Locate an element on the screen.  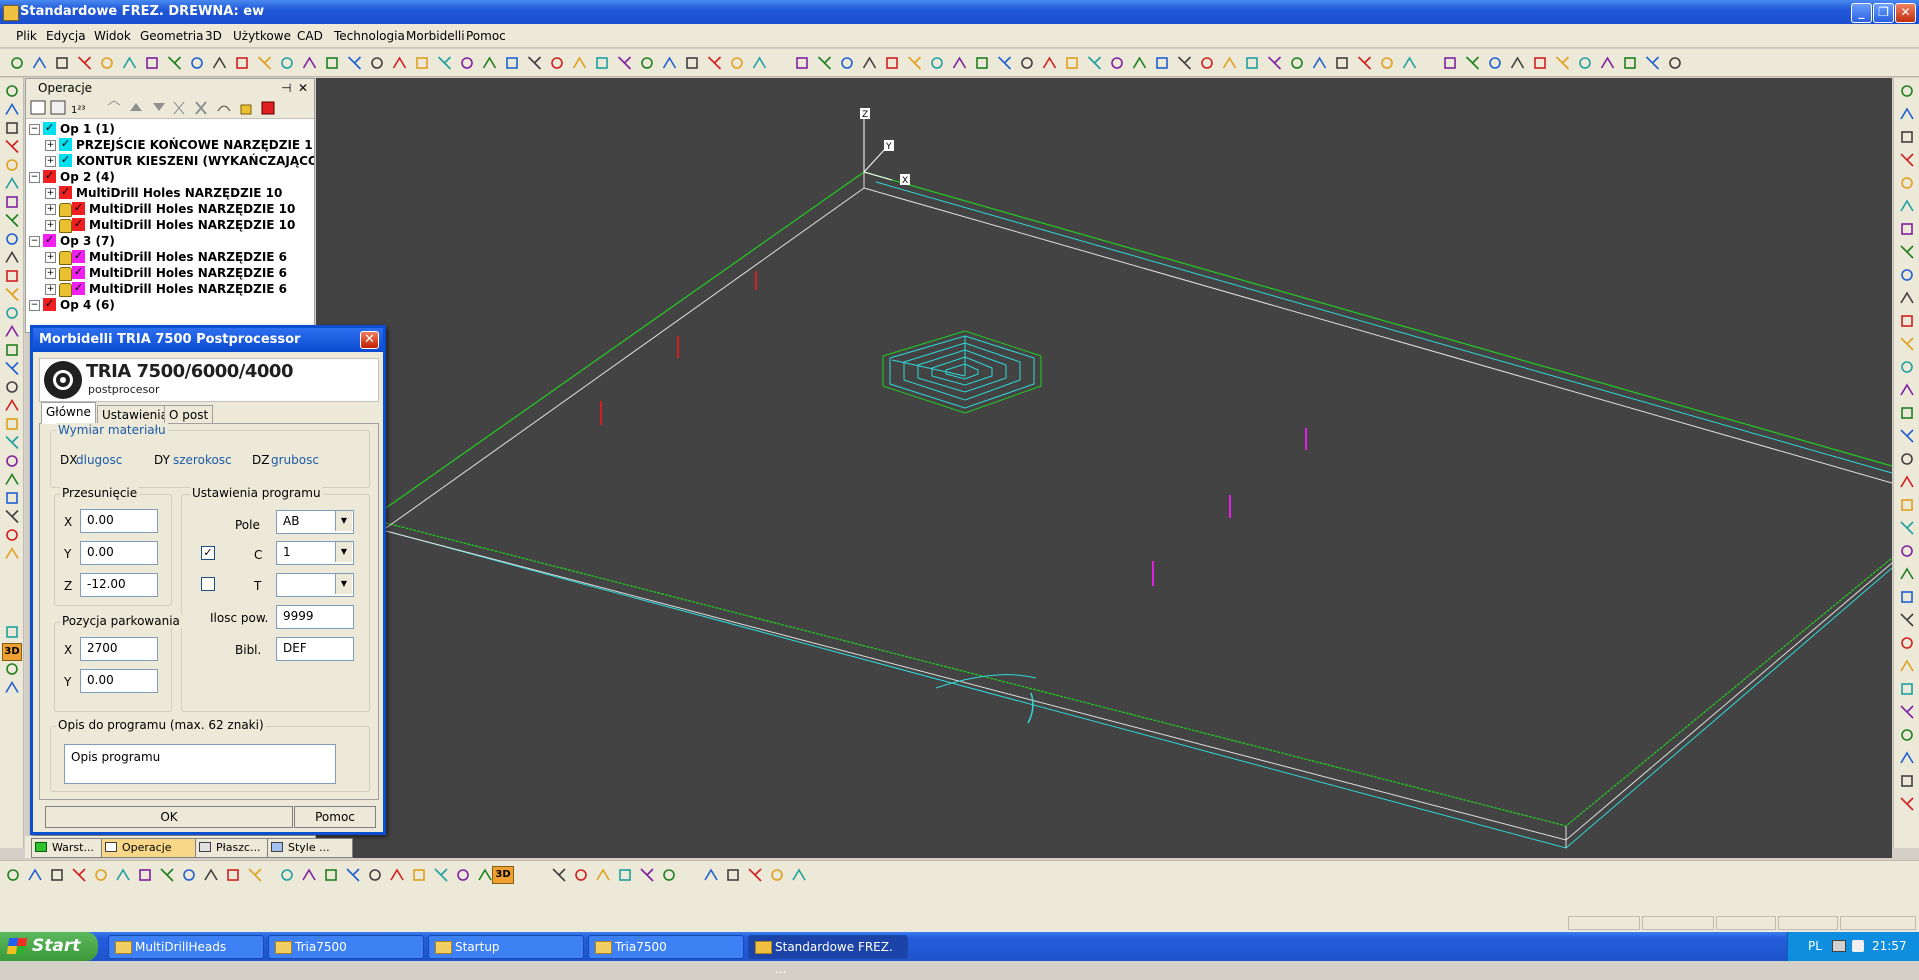
renumber-icon: 1²³ is located at coordinates (78, 110).